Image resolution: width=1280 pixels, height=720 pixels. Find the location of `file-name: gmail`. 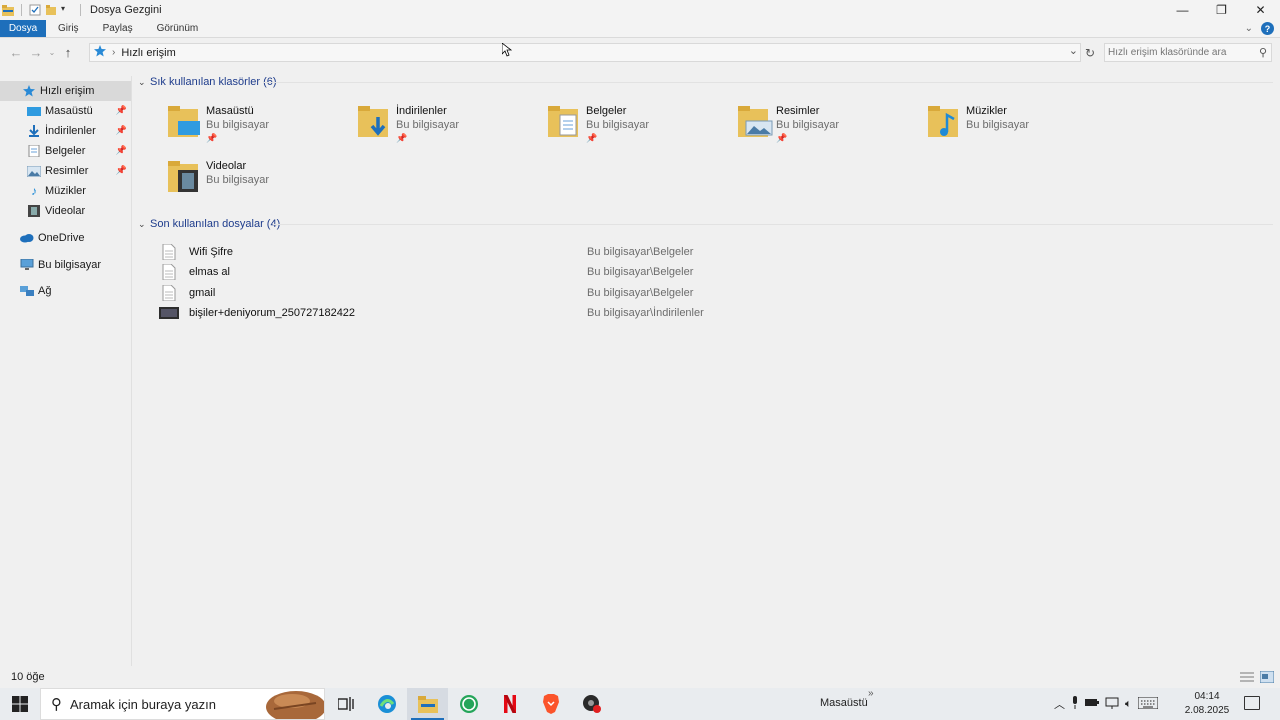

file-name: gmail is located at coordinates (202, 293).